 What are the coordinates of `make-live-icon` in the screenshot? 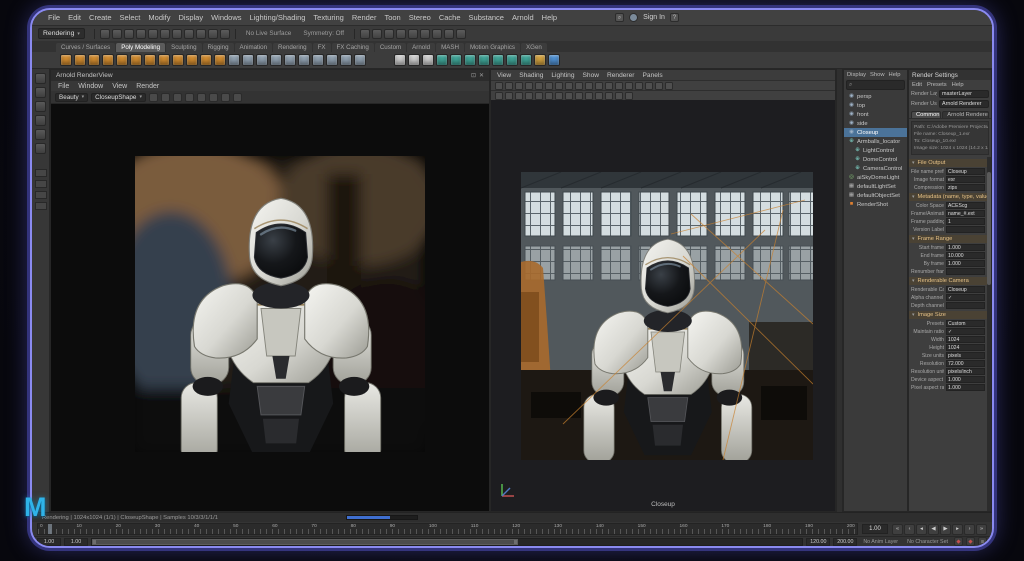 It's located at (224, 33).